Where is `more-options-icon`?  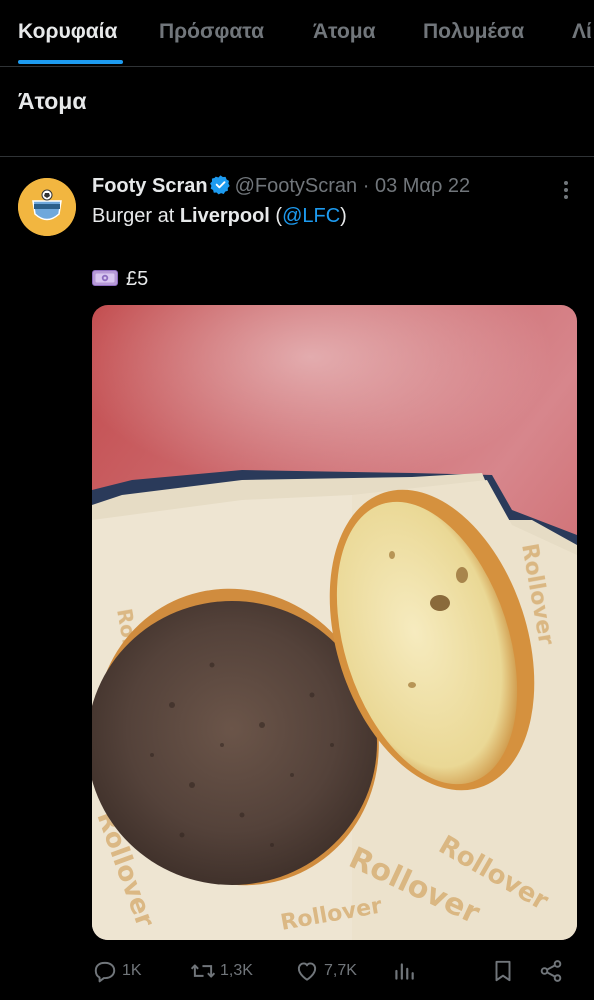
more-options-icon is located at coordinates (566, 190).